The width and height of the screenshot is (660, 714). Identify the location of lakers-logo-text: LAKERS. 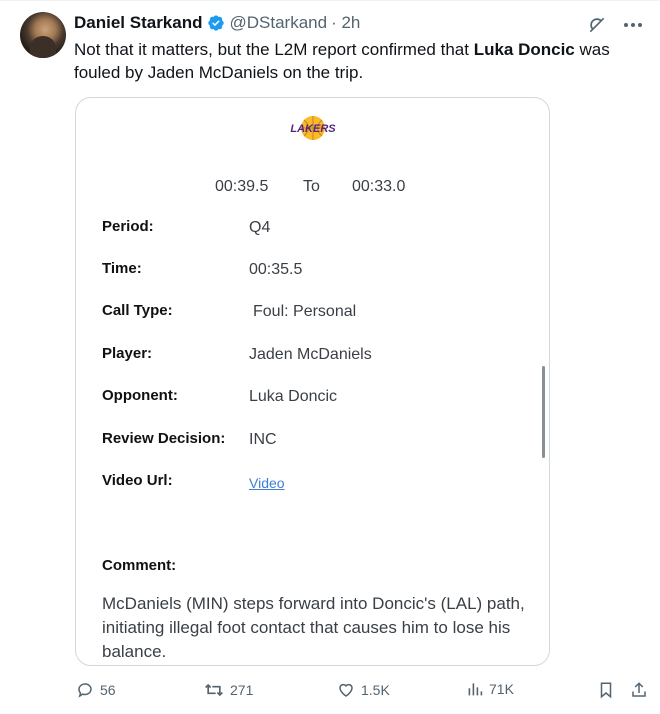
(313, 129).